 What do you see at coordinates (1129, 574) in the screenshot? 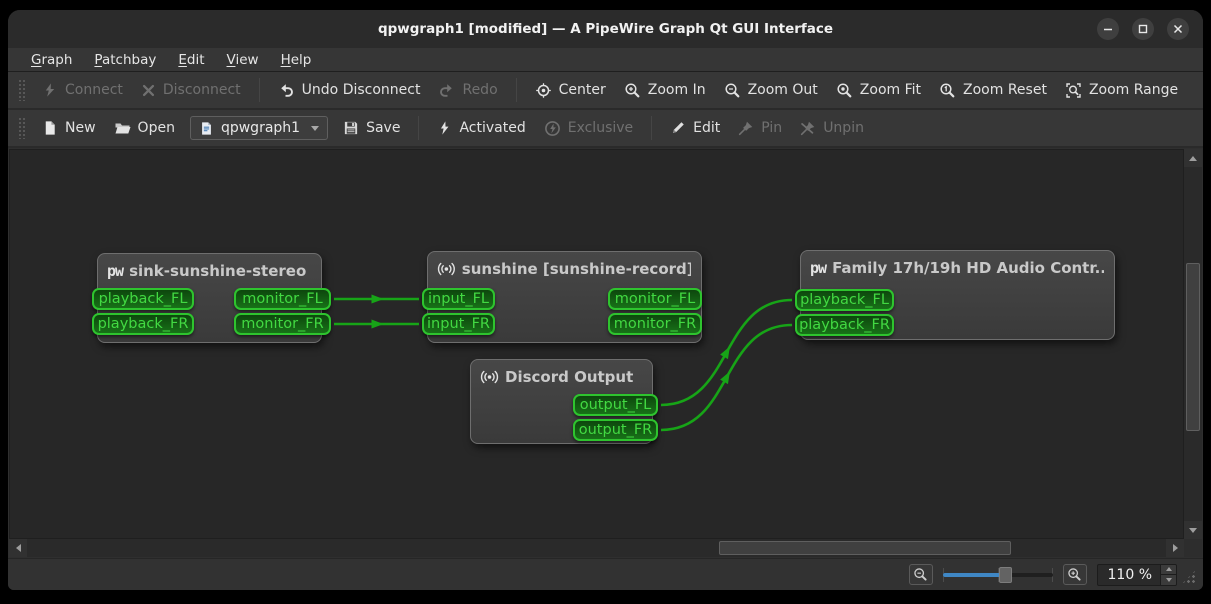
I see `zoom-percent-value: 110 %` at bounding box center [1129, 574].